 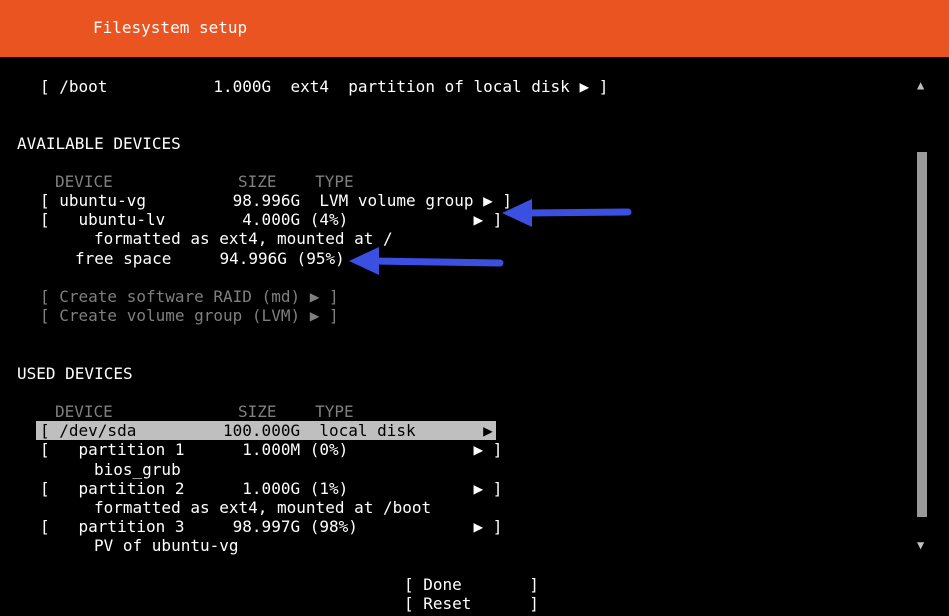 What do you see at coordinates (75, 373) in the screenshot?
I see `used-devices-heading: USED DEVICES` at bounding box center [75, 373].